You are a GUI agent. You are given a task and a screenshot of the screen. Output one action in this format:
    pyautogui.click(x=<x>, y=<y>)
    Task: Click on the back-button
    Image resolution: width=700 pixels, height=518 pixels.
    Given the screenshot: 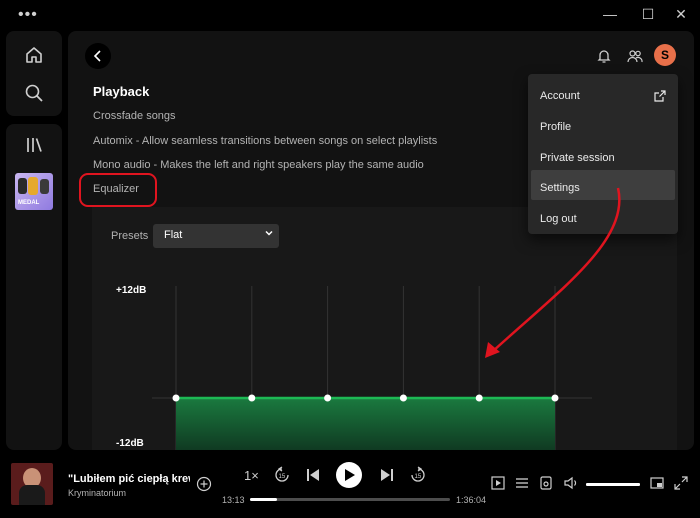 What is the action you would take?
    pyautogui.click(x=98, y=56)
    